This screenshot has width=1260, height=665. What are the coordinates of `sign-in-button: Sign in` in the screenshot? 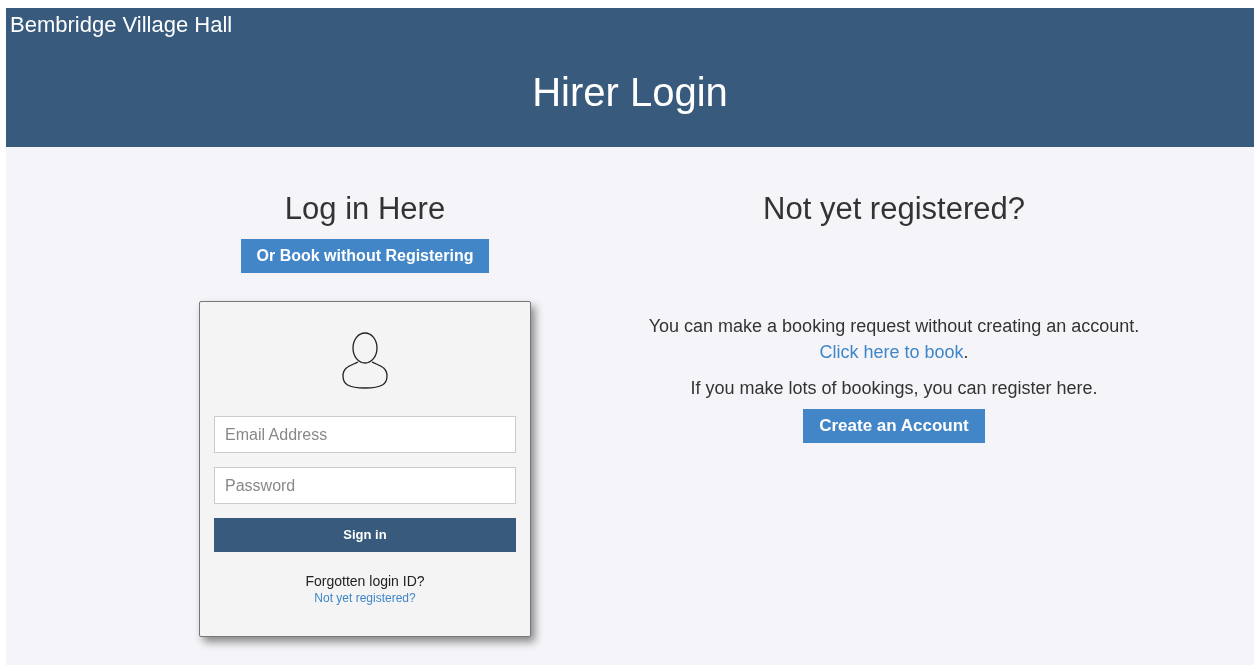 It's located at (365, 535).